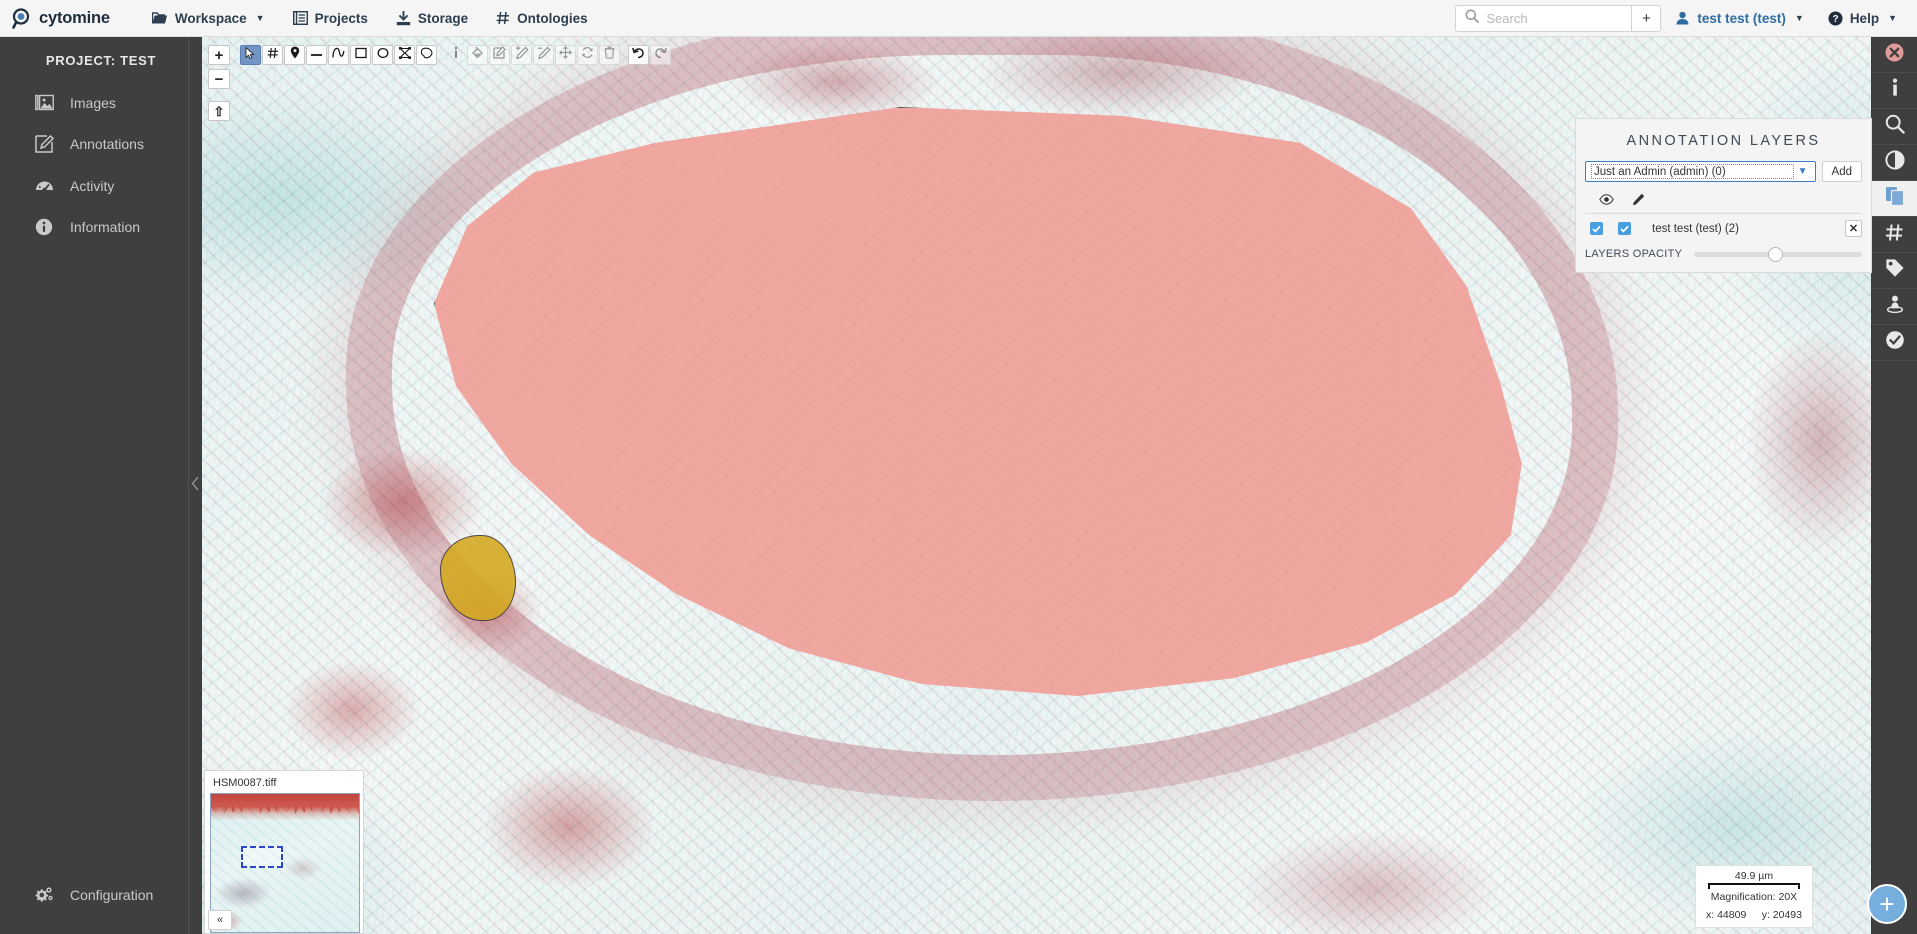 The image size is (1917, 934). I want to click on magnifier-icon, so click(1895, 126).